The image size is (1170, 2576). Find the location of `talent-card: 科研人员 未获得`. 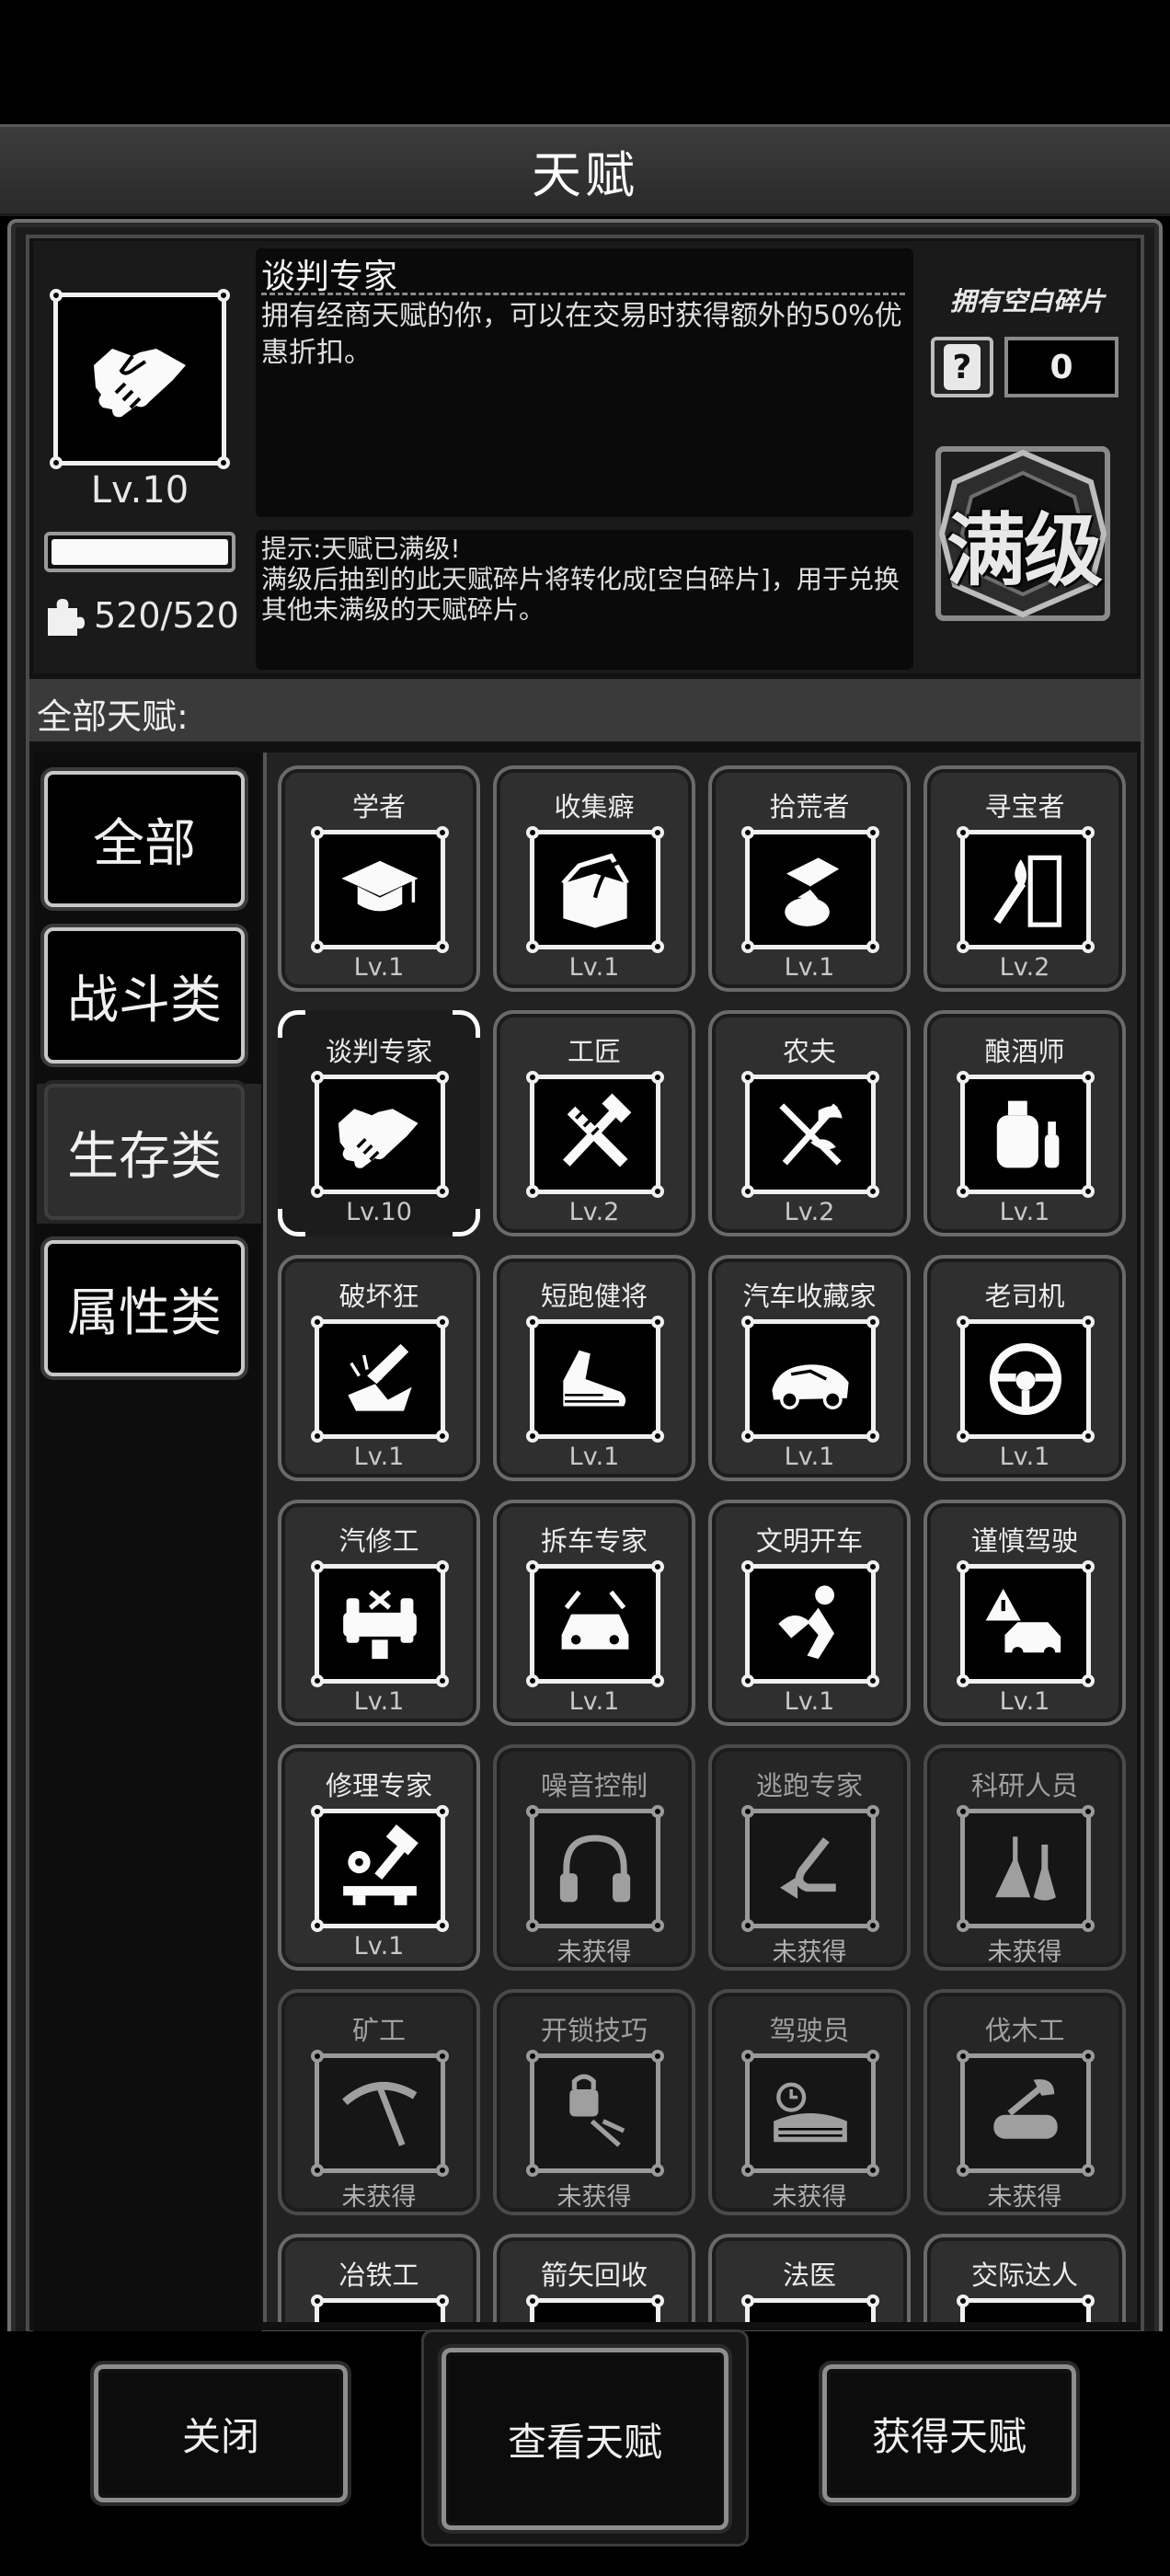

talent-card: 科研人员 未获得 is located at coordinates (1024, 1857).